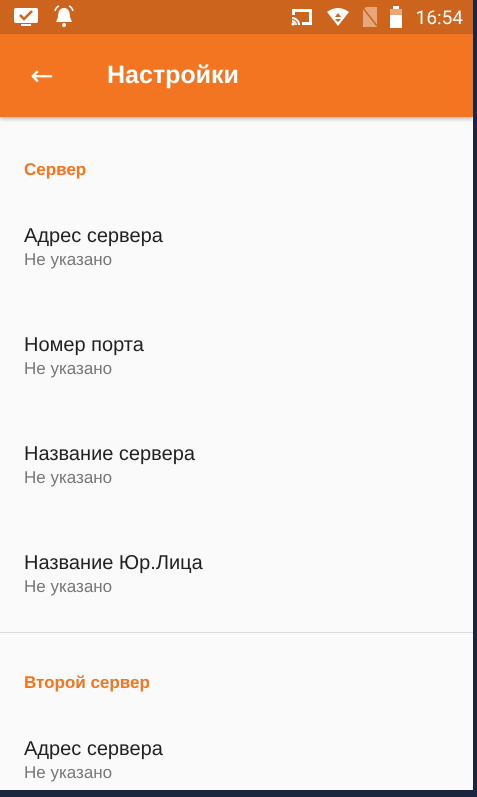 This screenshot has height=797, width=477. I want to click on section-header: Второй сервер, so click(87, 683).